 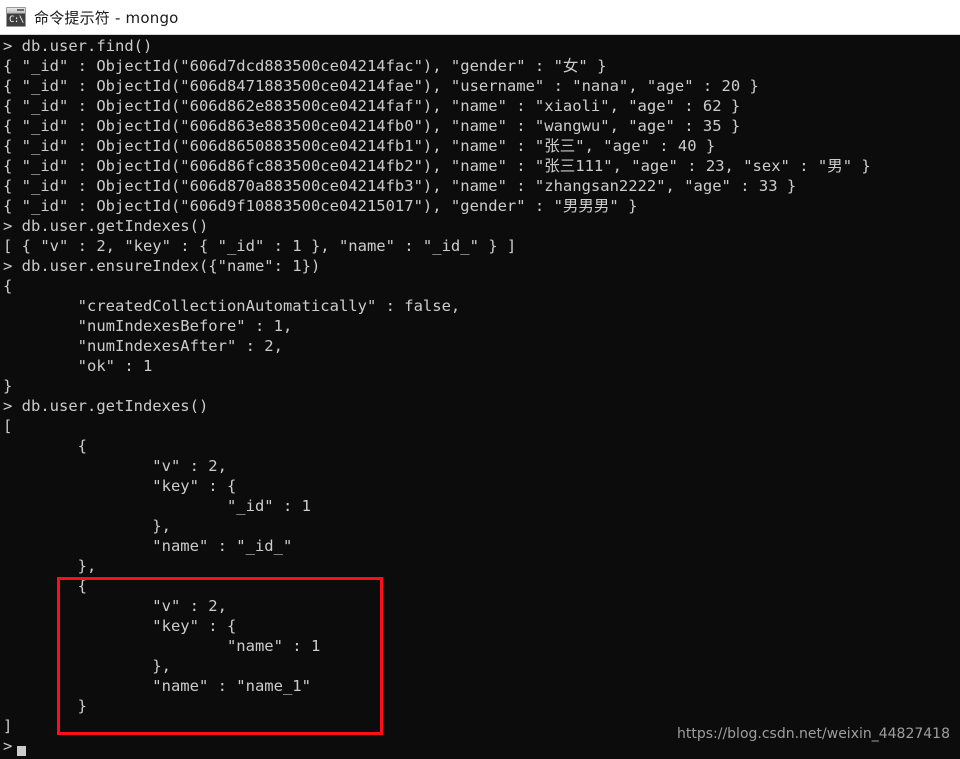 I want to click on icon-prompt-glyph: C:\, so click(x=16, y=20).